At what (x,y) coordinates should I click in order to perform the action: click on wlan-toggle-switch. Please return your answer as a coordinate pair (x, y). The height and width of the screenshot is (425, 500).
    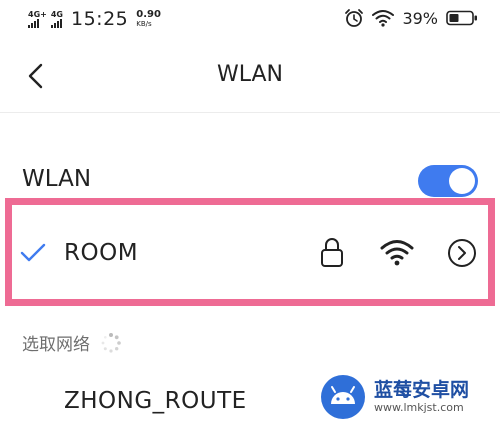
    Looking at the image, I should click on (448, 181).